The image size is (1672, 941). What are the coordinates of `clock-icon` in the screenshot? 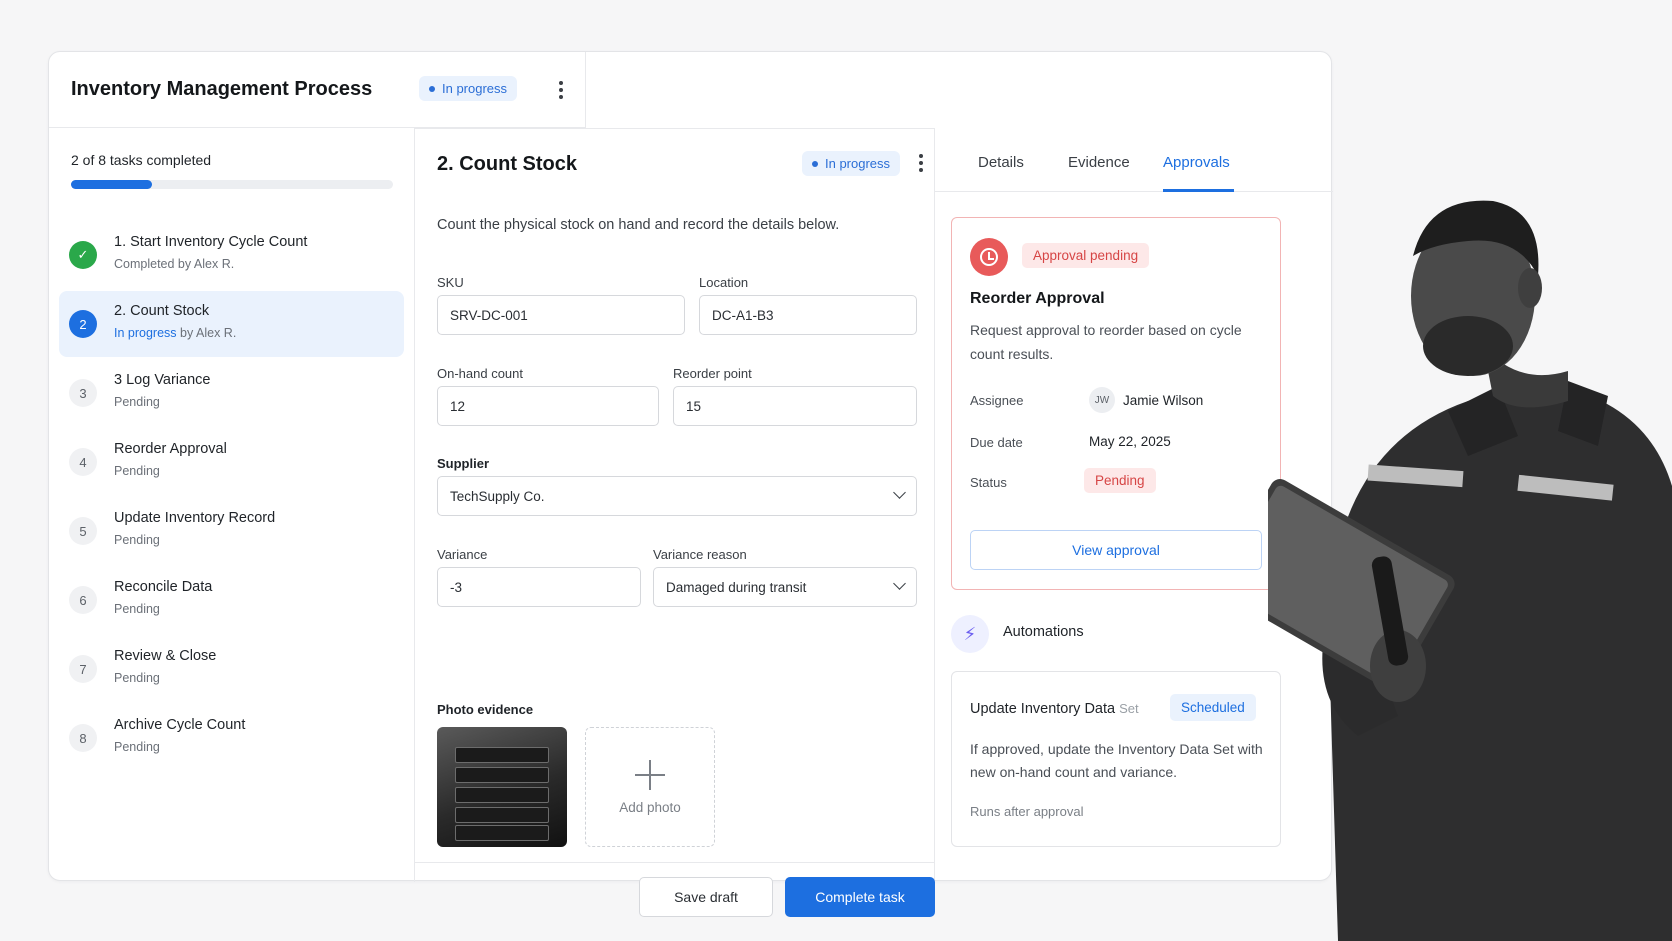 It's located at (989, 257).